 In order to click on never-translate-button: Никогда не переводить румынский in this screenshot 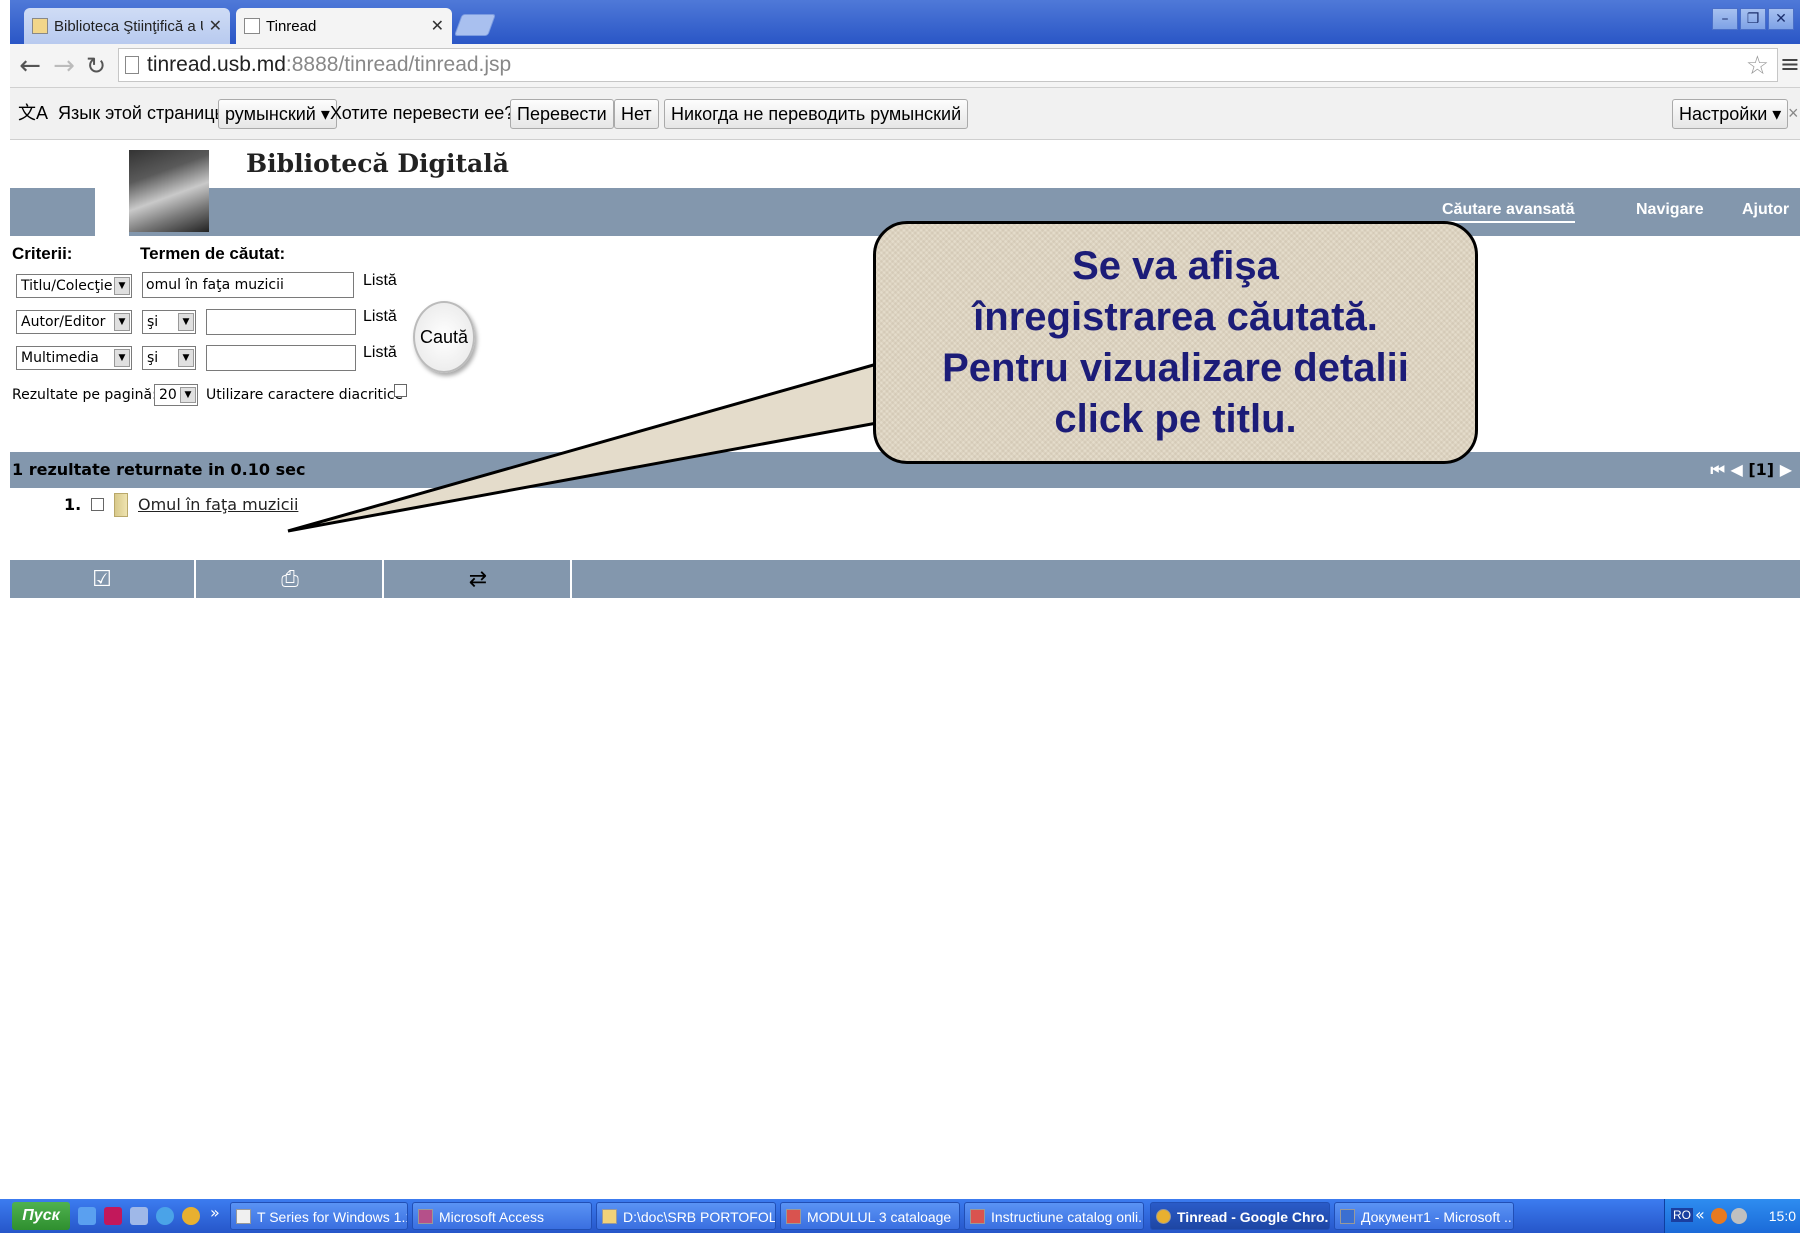, I will do `click(816, 114)`.